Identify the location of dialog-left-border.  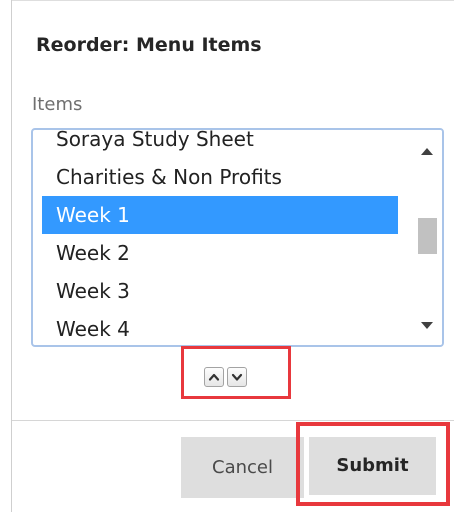
(6, 256).